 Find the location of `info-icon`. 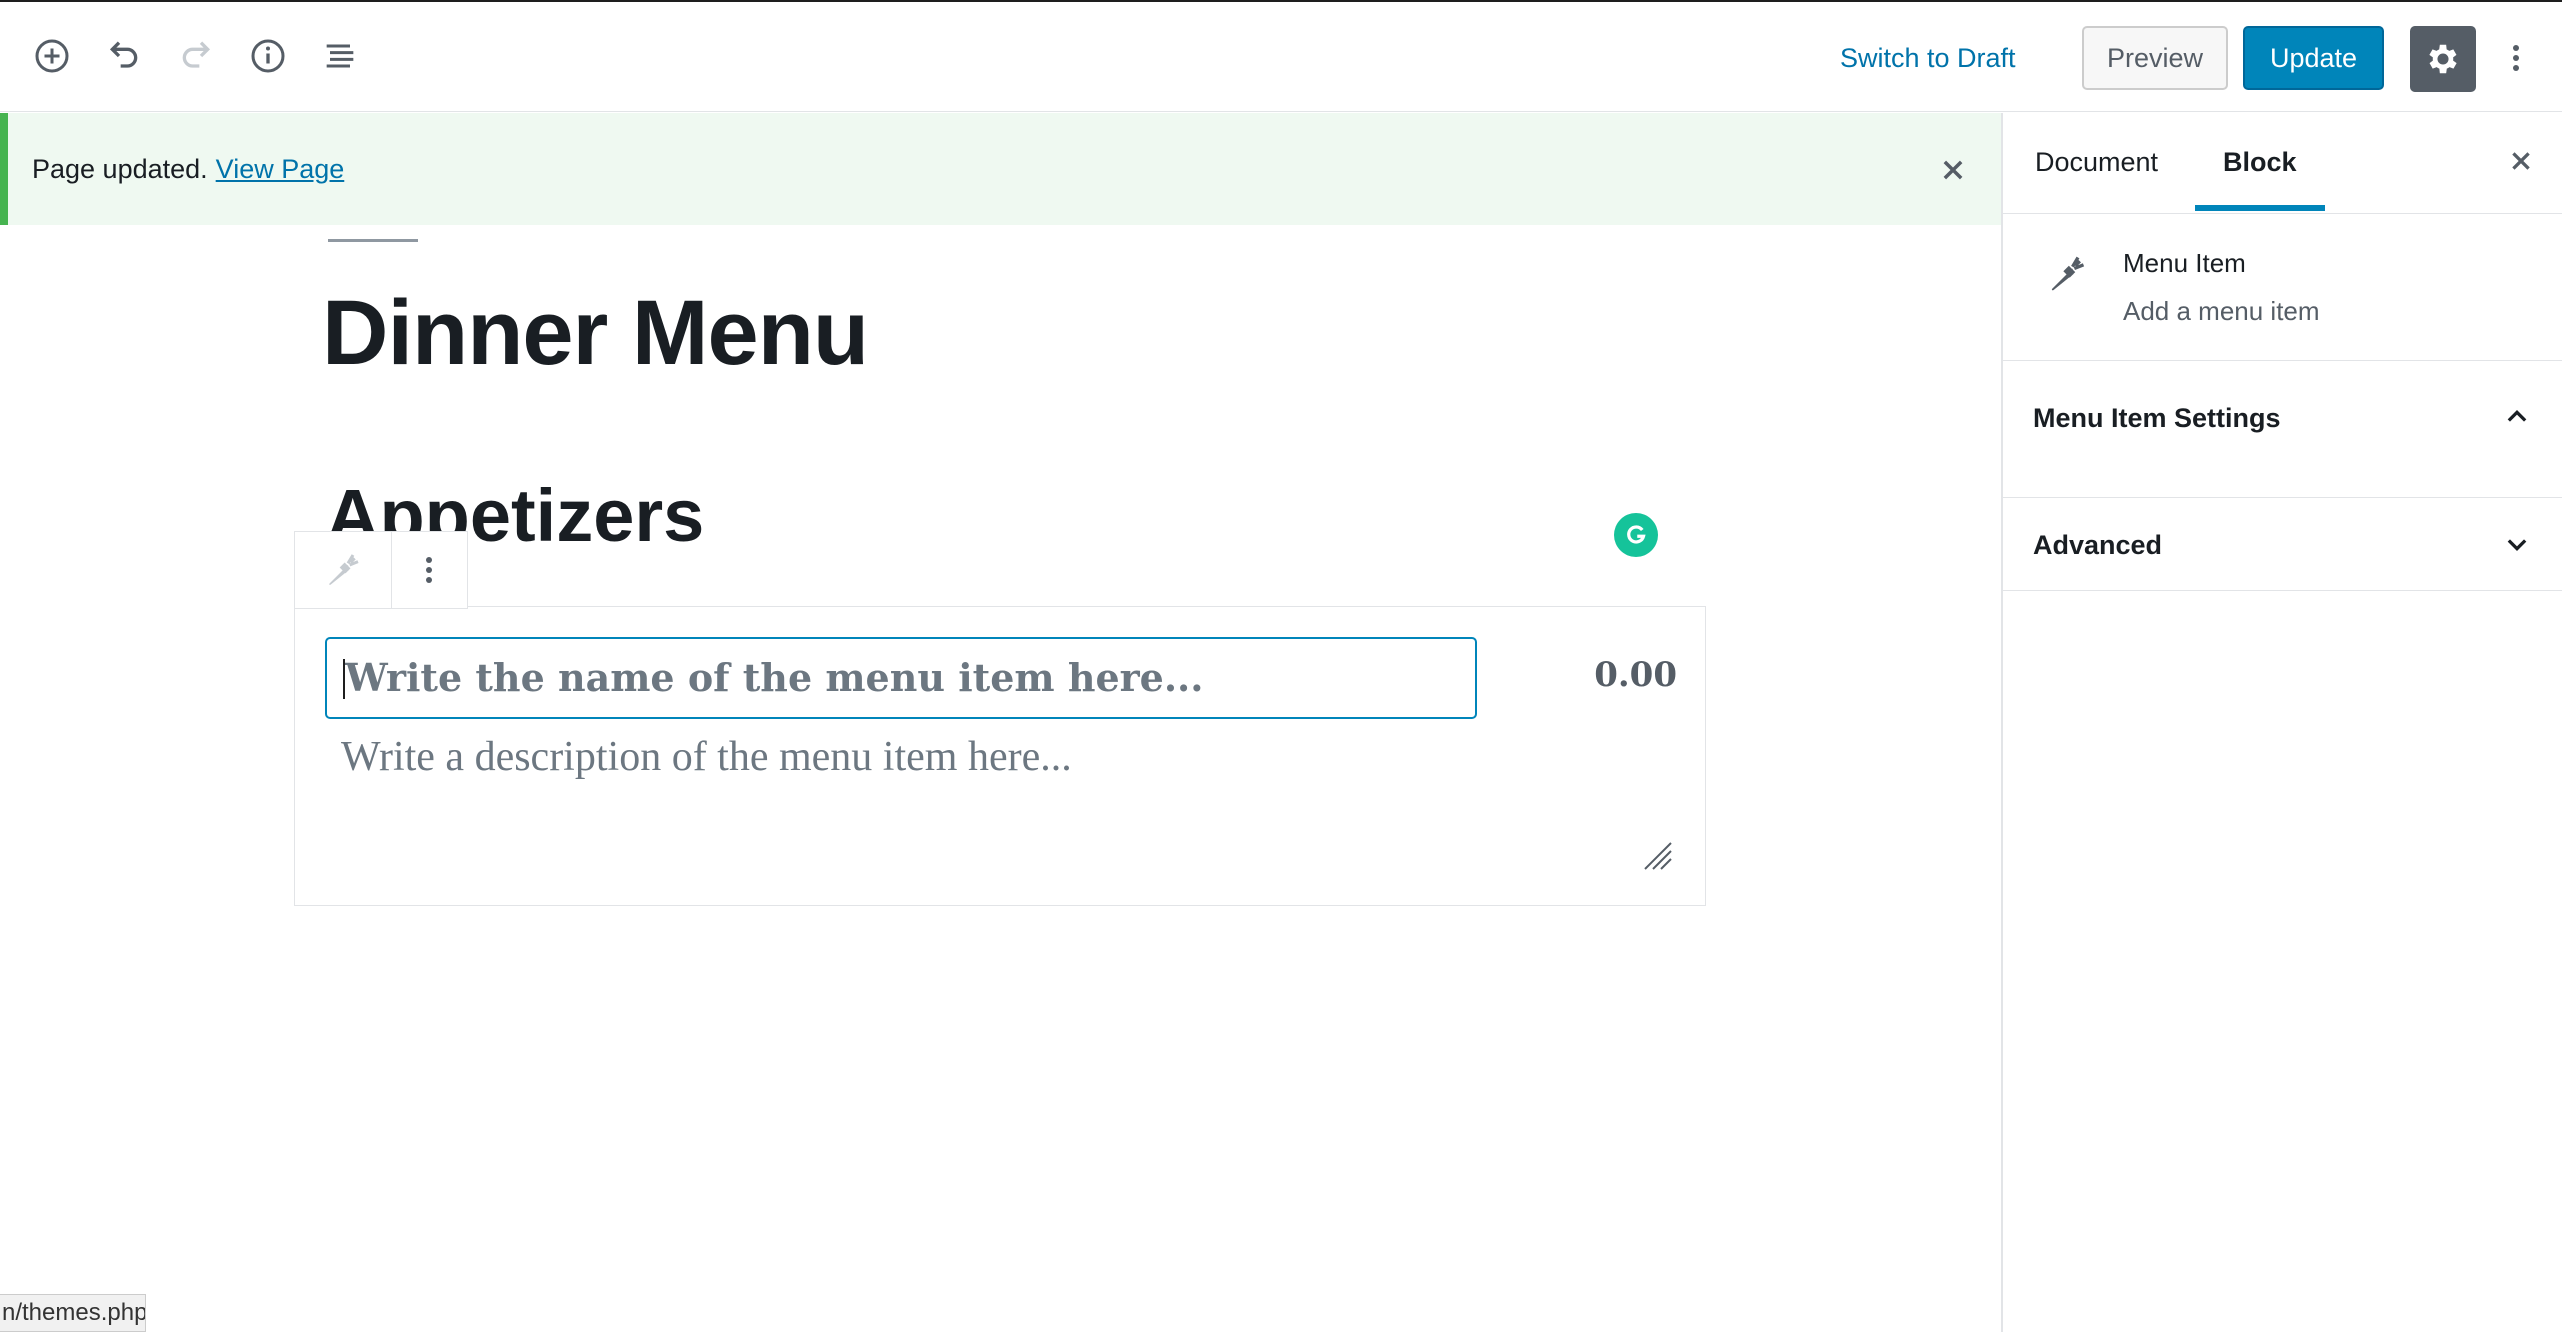

info-icon is located at coordinates (268, 56).